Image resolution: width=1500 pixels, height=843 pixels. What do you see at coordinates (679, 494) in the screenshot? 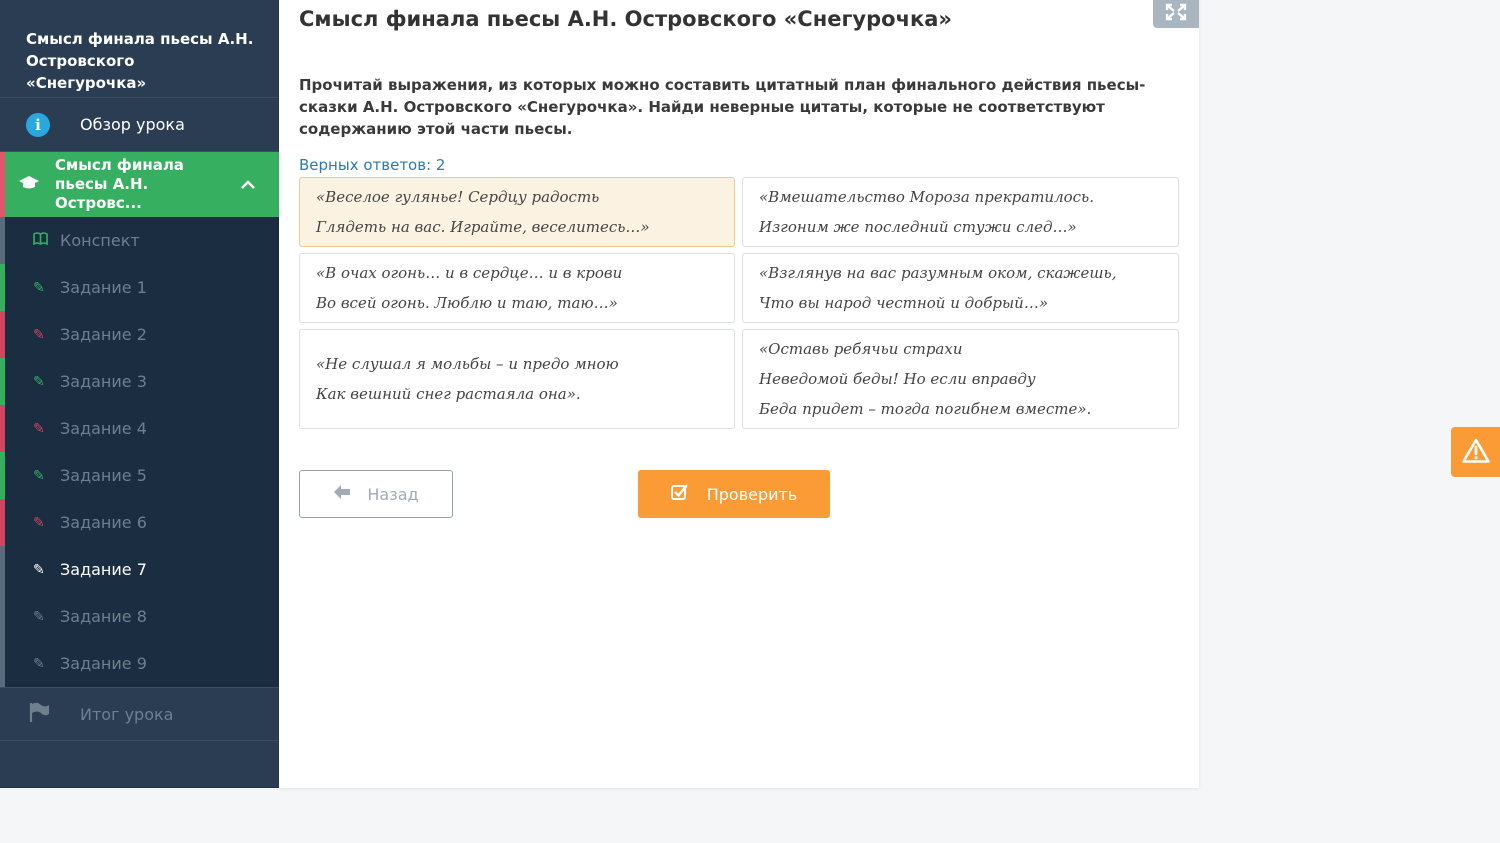
I see `check-square-icon` at bounding box center [679, 494].